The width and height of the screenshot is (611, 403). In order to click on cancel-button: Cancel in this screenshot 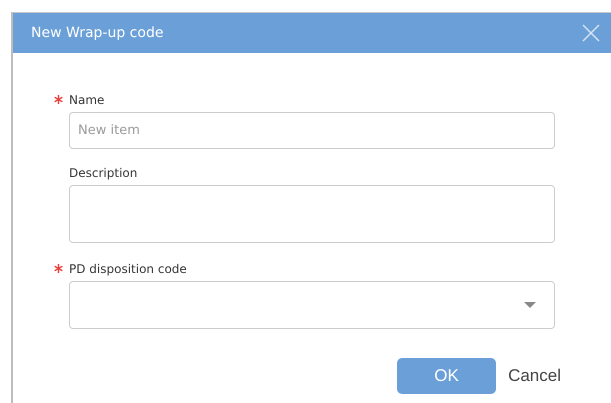, I will do `click(534, 376)`.